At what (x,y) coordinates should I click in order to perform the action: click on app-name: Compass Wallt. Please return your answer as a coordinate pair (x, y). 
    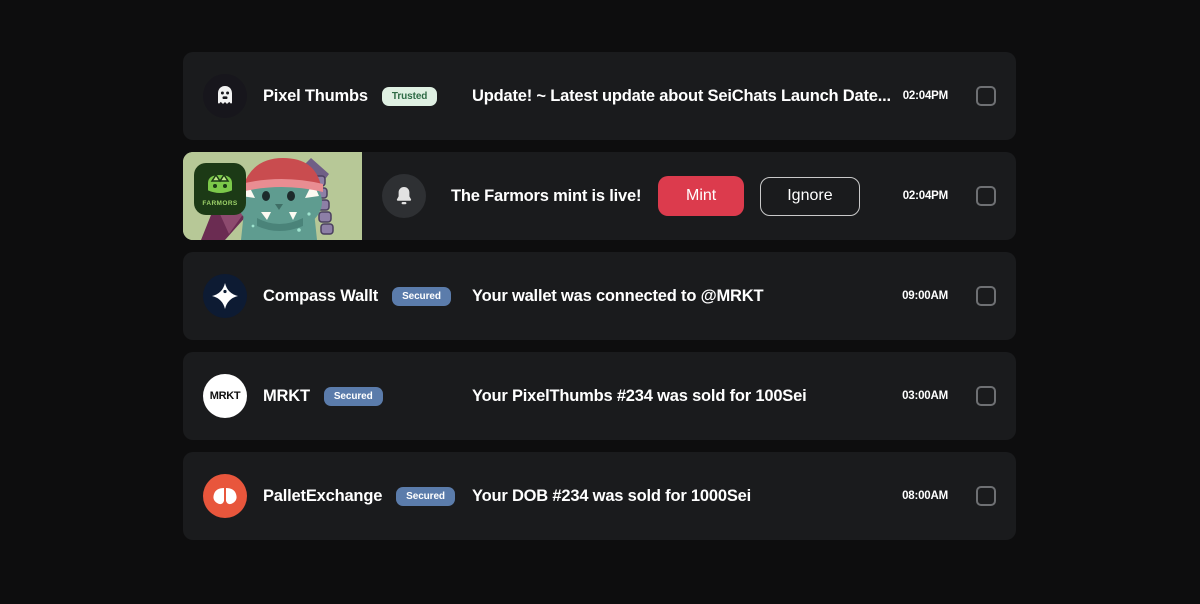
    Looking at the image, I should click on (321, 295).